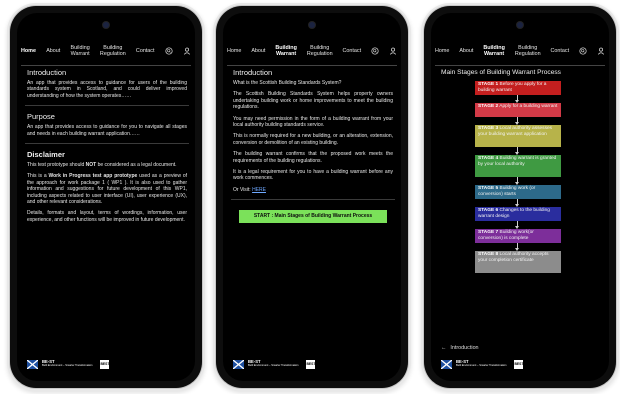  I want to click on arrow-left-icon: ←, so click(444, 348).